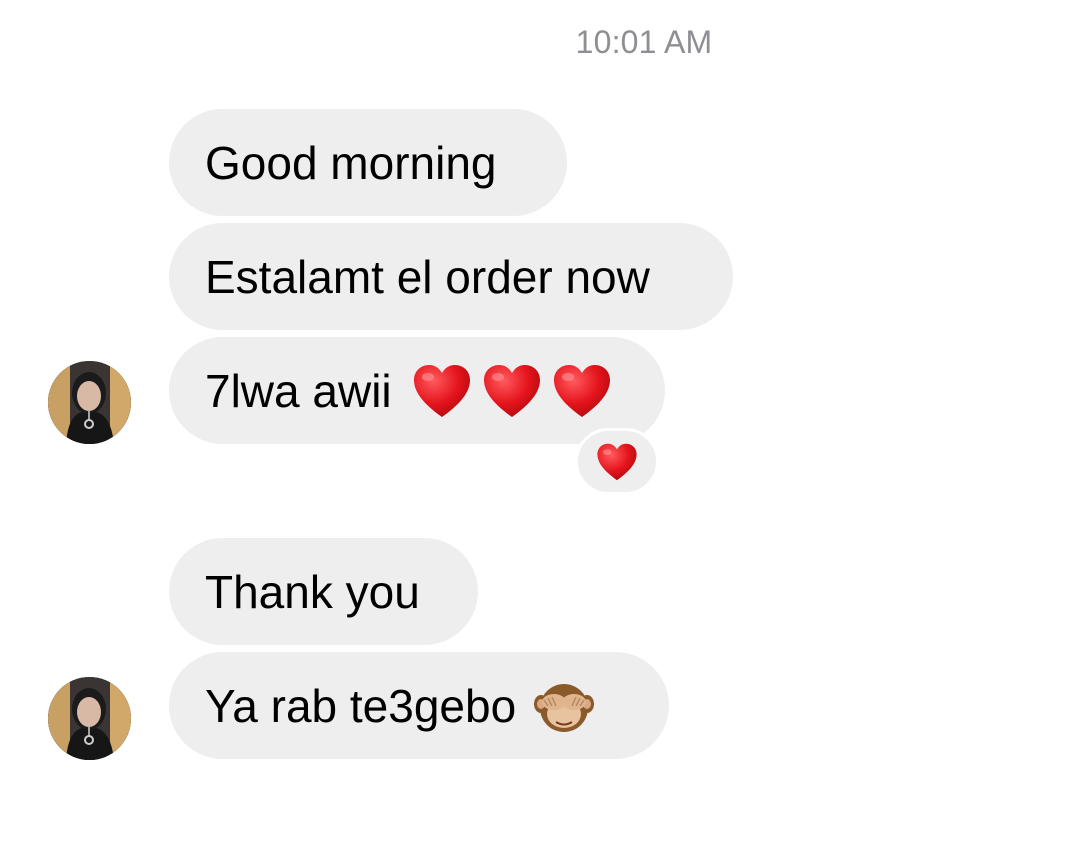  I want to click on message-reaction, so click(617, 461).